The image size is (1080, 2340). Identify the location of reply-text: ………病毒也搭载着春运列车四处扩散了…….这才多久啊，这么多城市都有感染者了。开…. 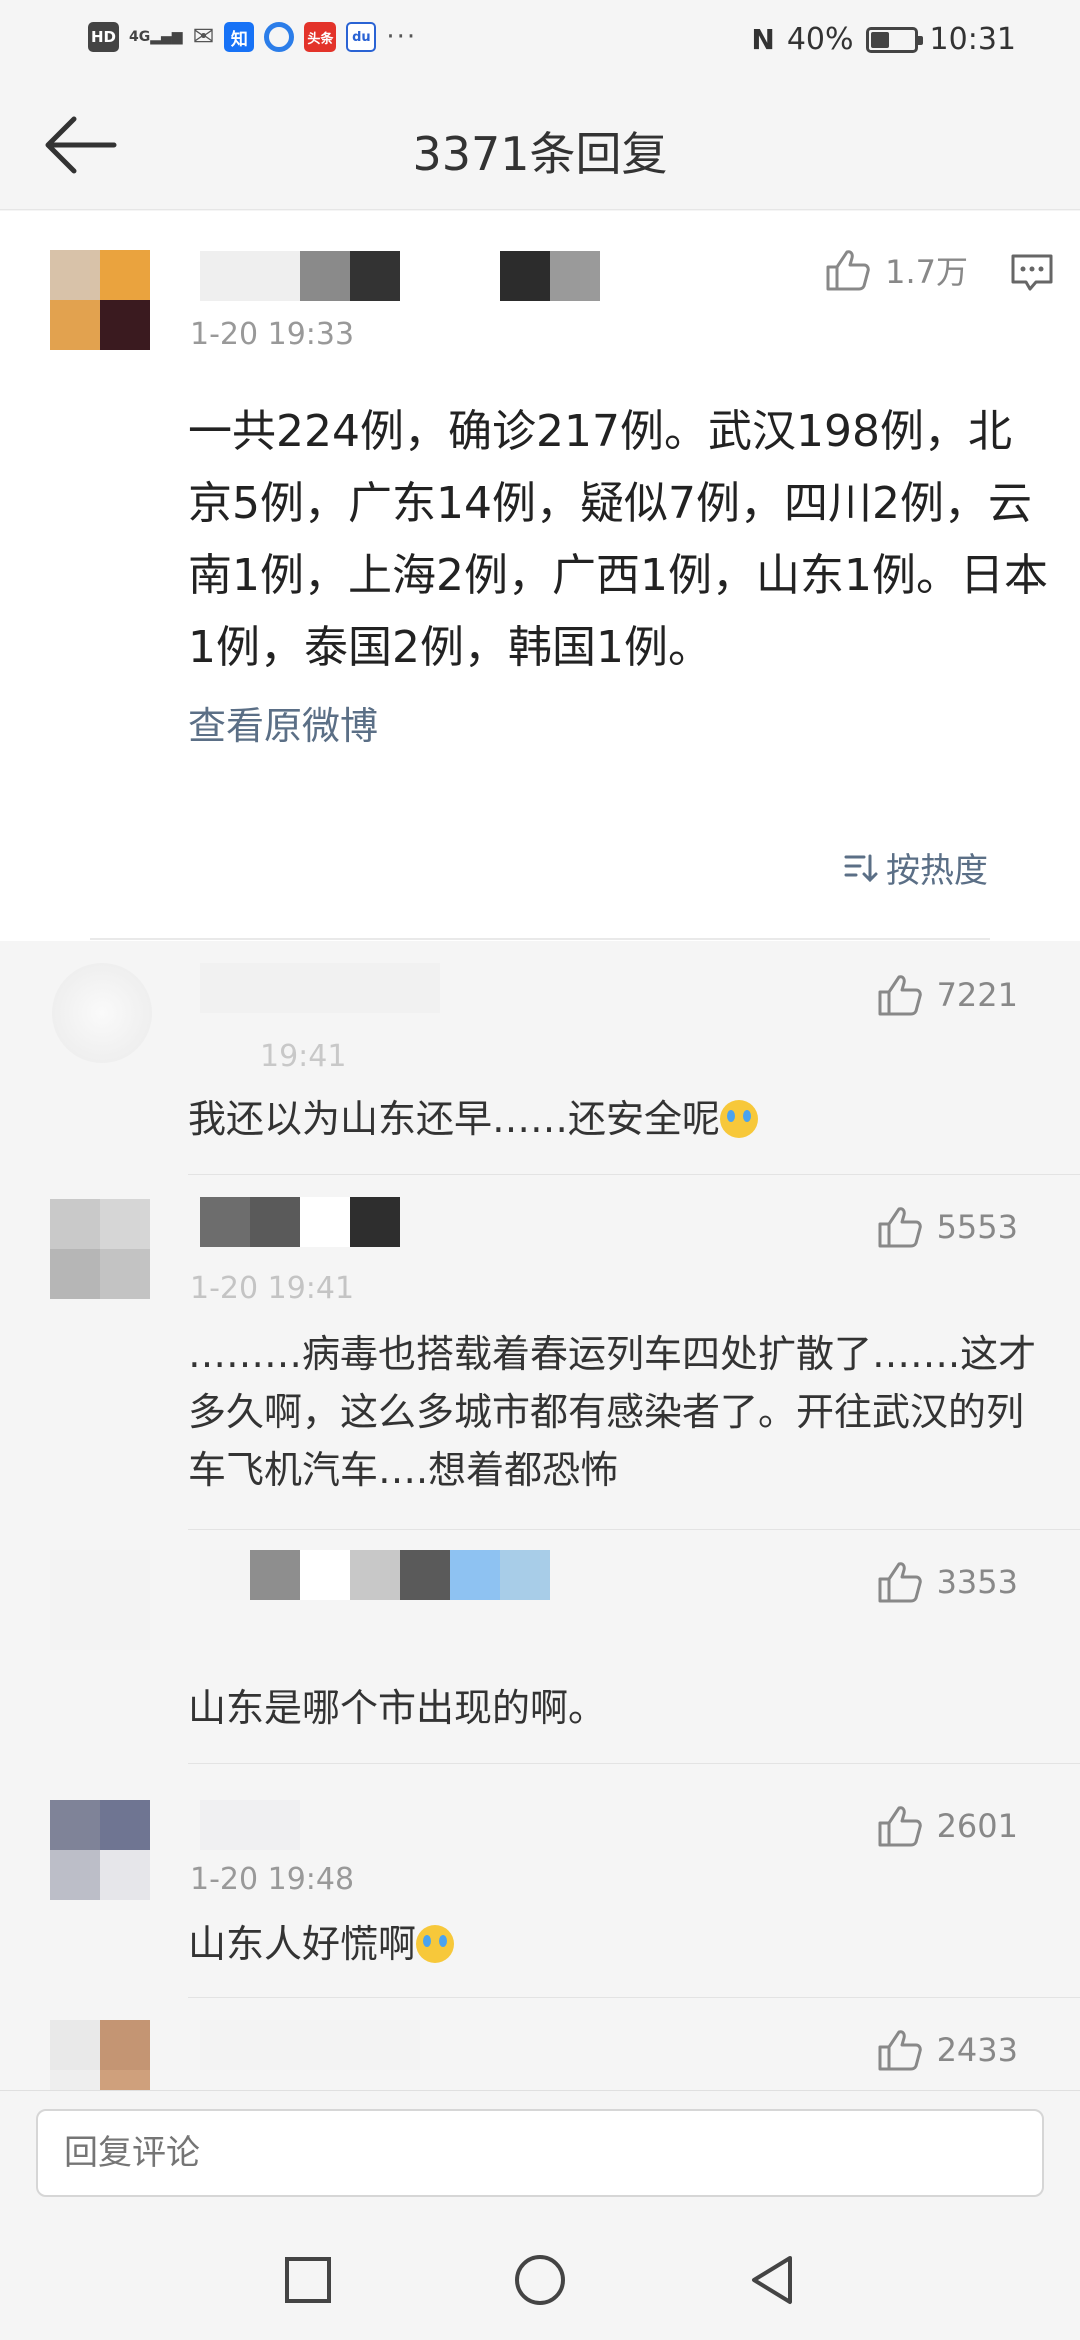
(612, 1412).